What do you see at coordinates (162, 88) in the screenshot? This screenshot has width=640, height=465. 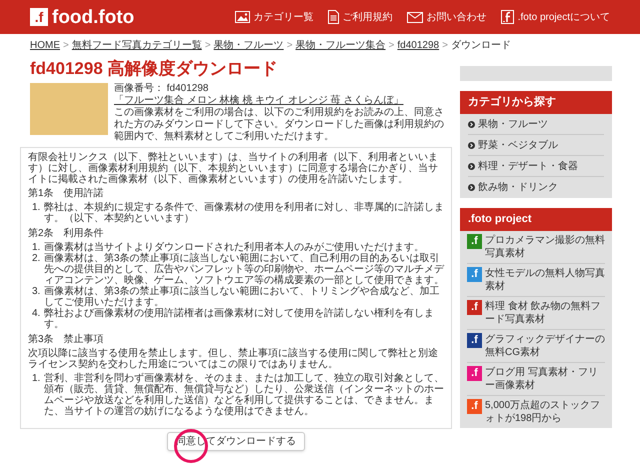 I see `image-number: 画像番号： fd401298` at bounding box center [162, 88].